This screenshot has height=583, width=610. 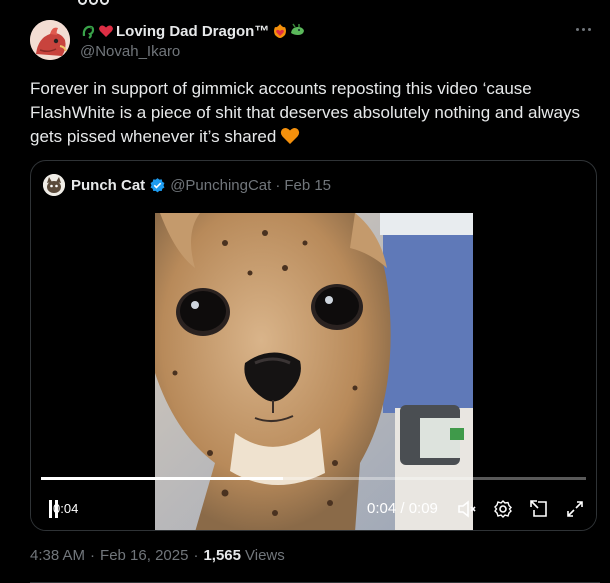 What do you see at coordinates (467, 509) in the screenshot?
I see `volume-muted-icon` at bounding box center [467, 509].